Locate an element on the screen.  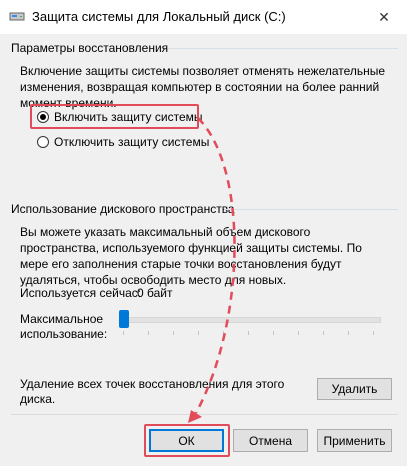
annotation-arrow is located at coordinates (212, 270).